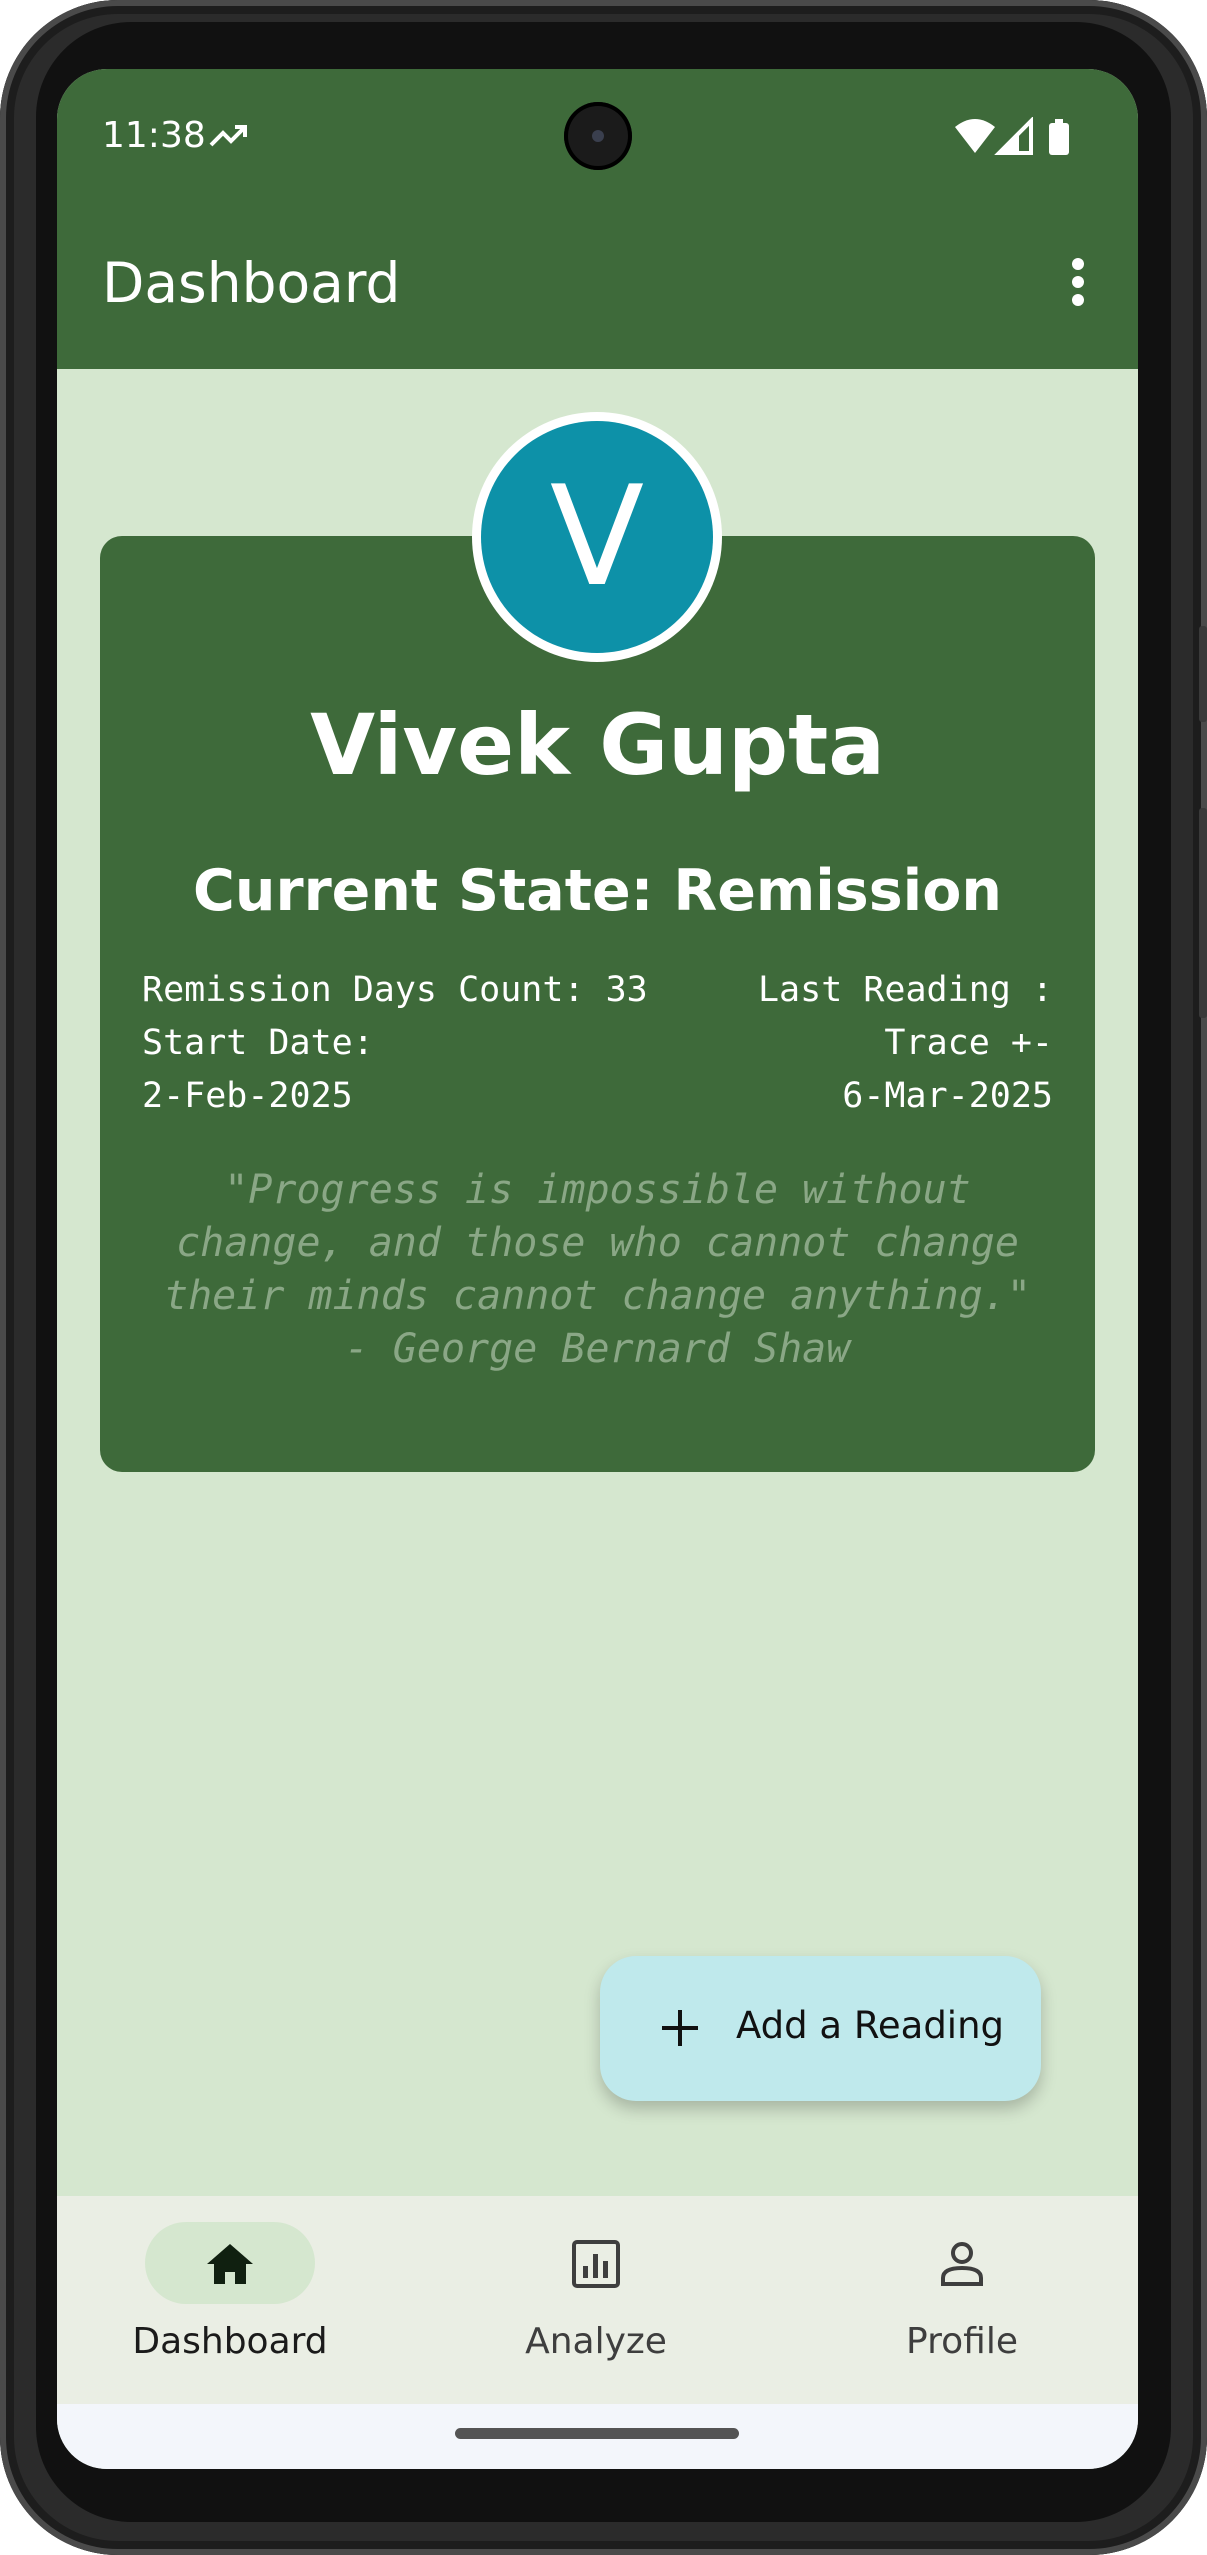  What do you see at coordinates (947, 1096) in the screenshot?
I see `last-reading-date: 6-Mar-2025` at bounding box center [947, 1096].